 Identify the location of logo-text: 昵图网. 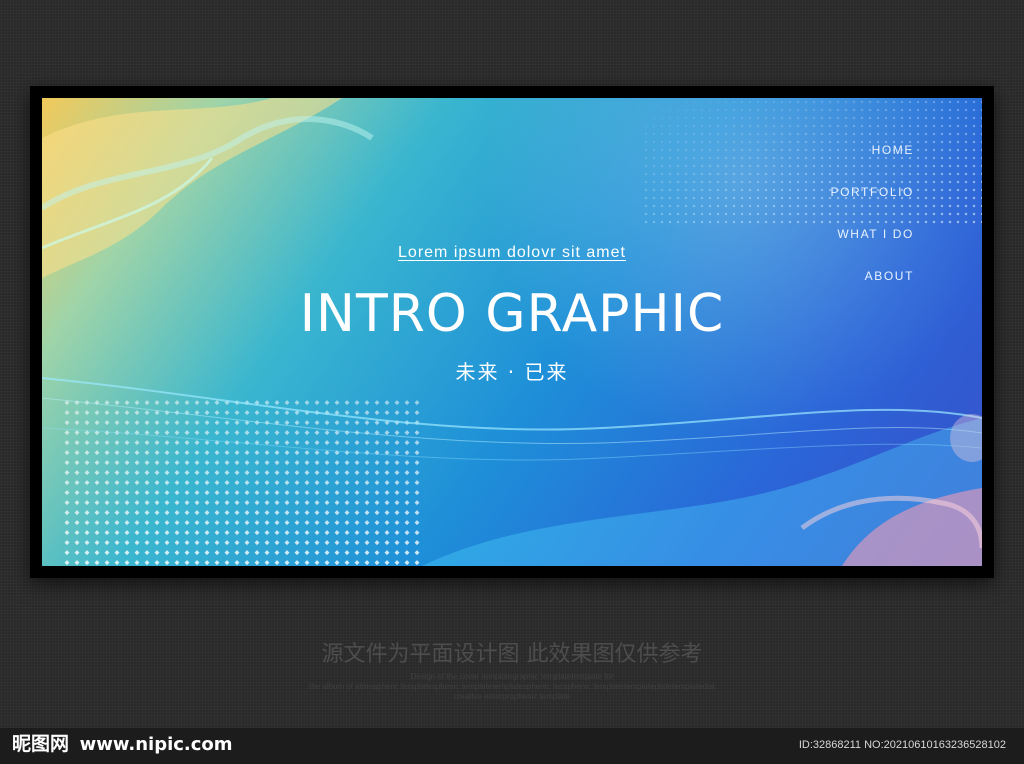
(41, 744).